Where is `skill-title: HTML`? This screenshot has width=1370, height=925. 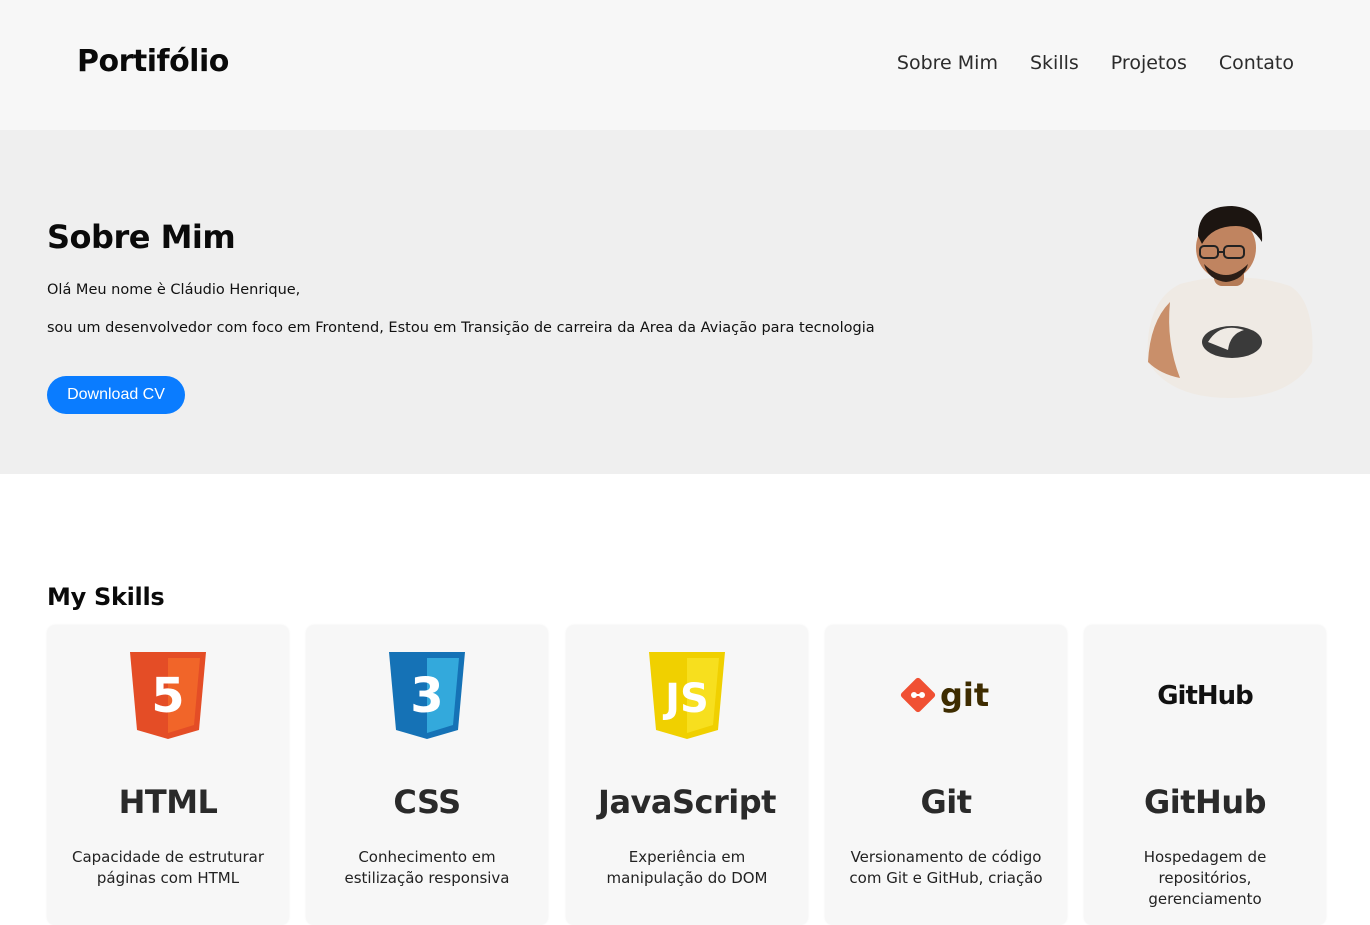
skill-title: HTML is located at coordinates (168, 802).